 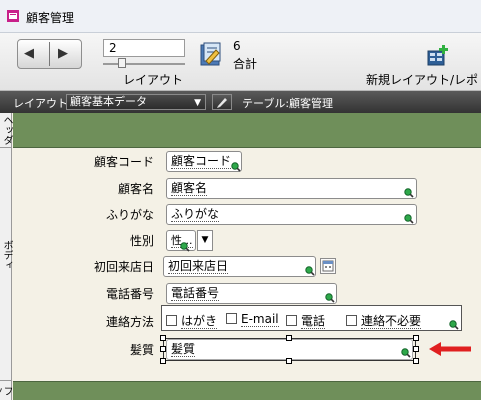 I want to click on part-label-footer: フッタ, so click(x=6, y=391).